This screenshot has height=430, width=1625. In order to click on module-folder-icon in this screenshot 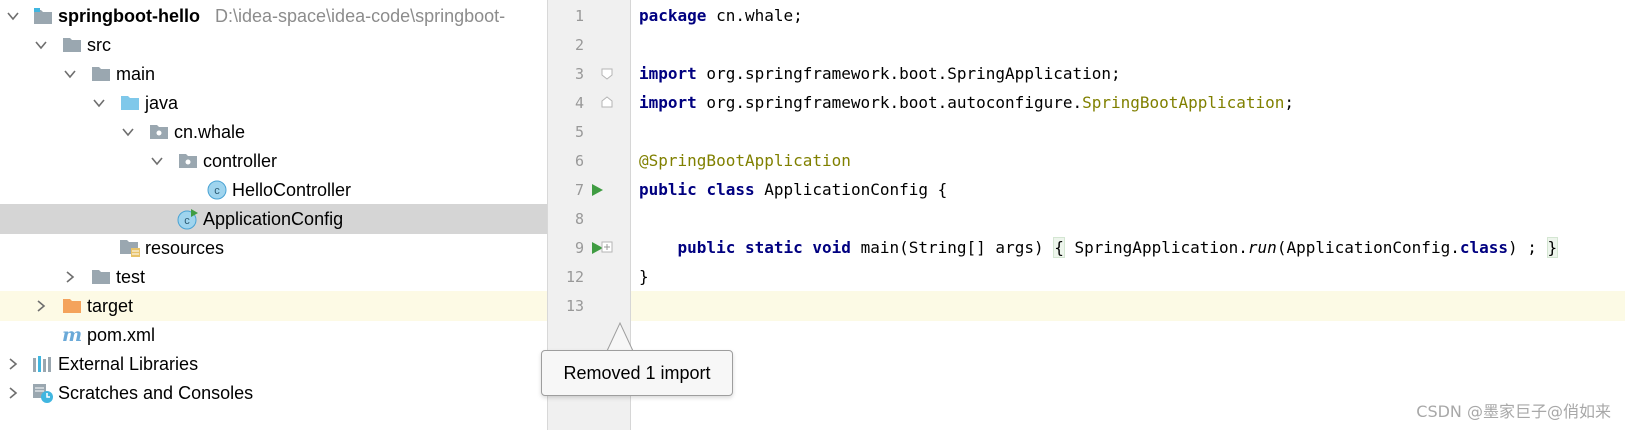, I will do `click(43, 16)`.